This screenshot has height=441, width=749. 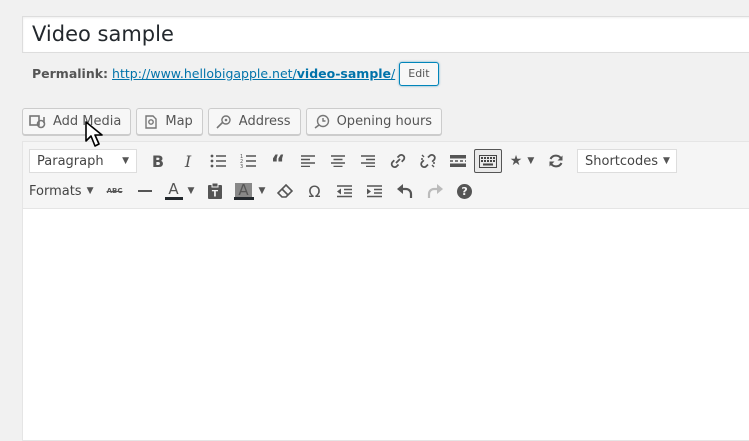 I want to click on format-select: Paragraph ▼, so click(x=83, y=161).